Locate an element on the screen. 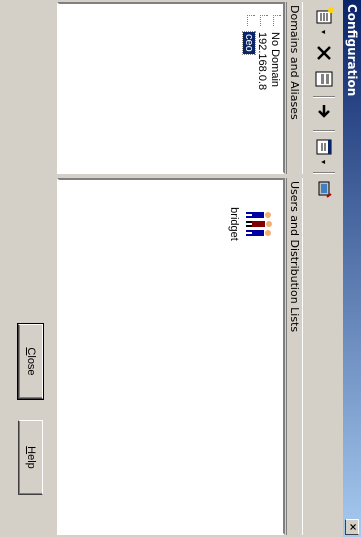  delete-icon is located at coordinates (324, 53).